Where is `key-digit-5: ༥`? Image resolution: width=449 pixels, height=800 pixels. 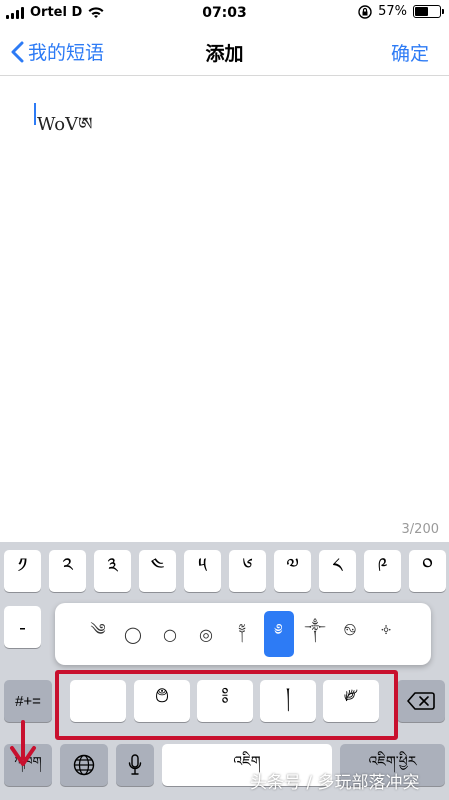 key-digit-5: ༥ is located at coordinates (202, 571).